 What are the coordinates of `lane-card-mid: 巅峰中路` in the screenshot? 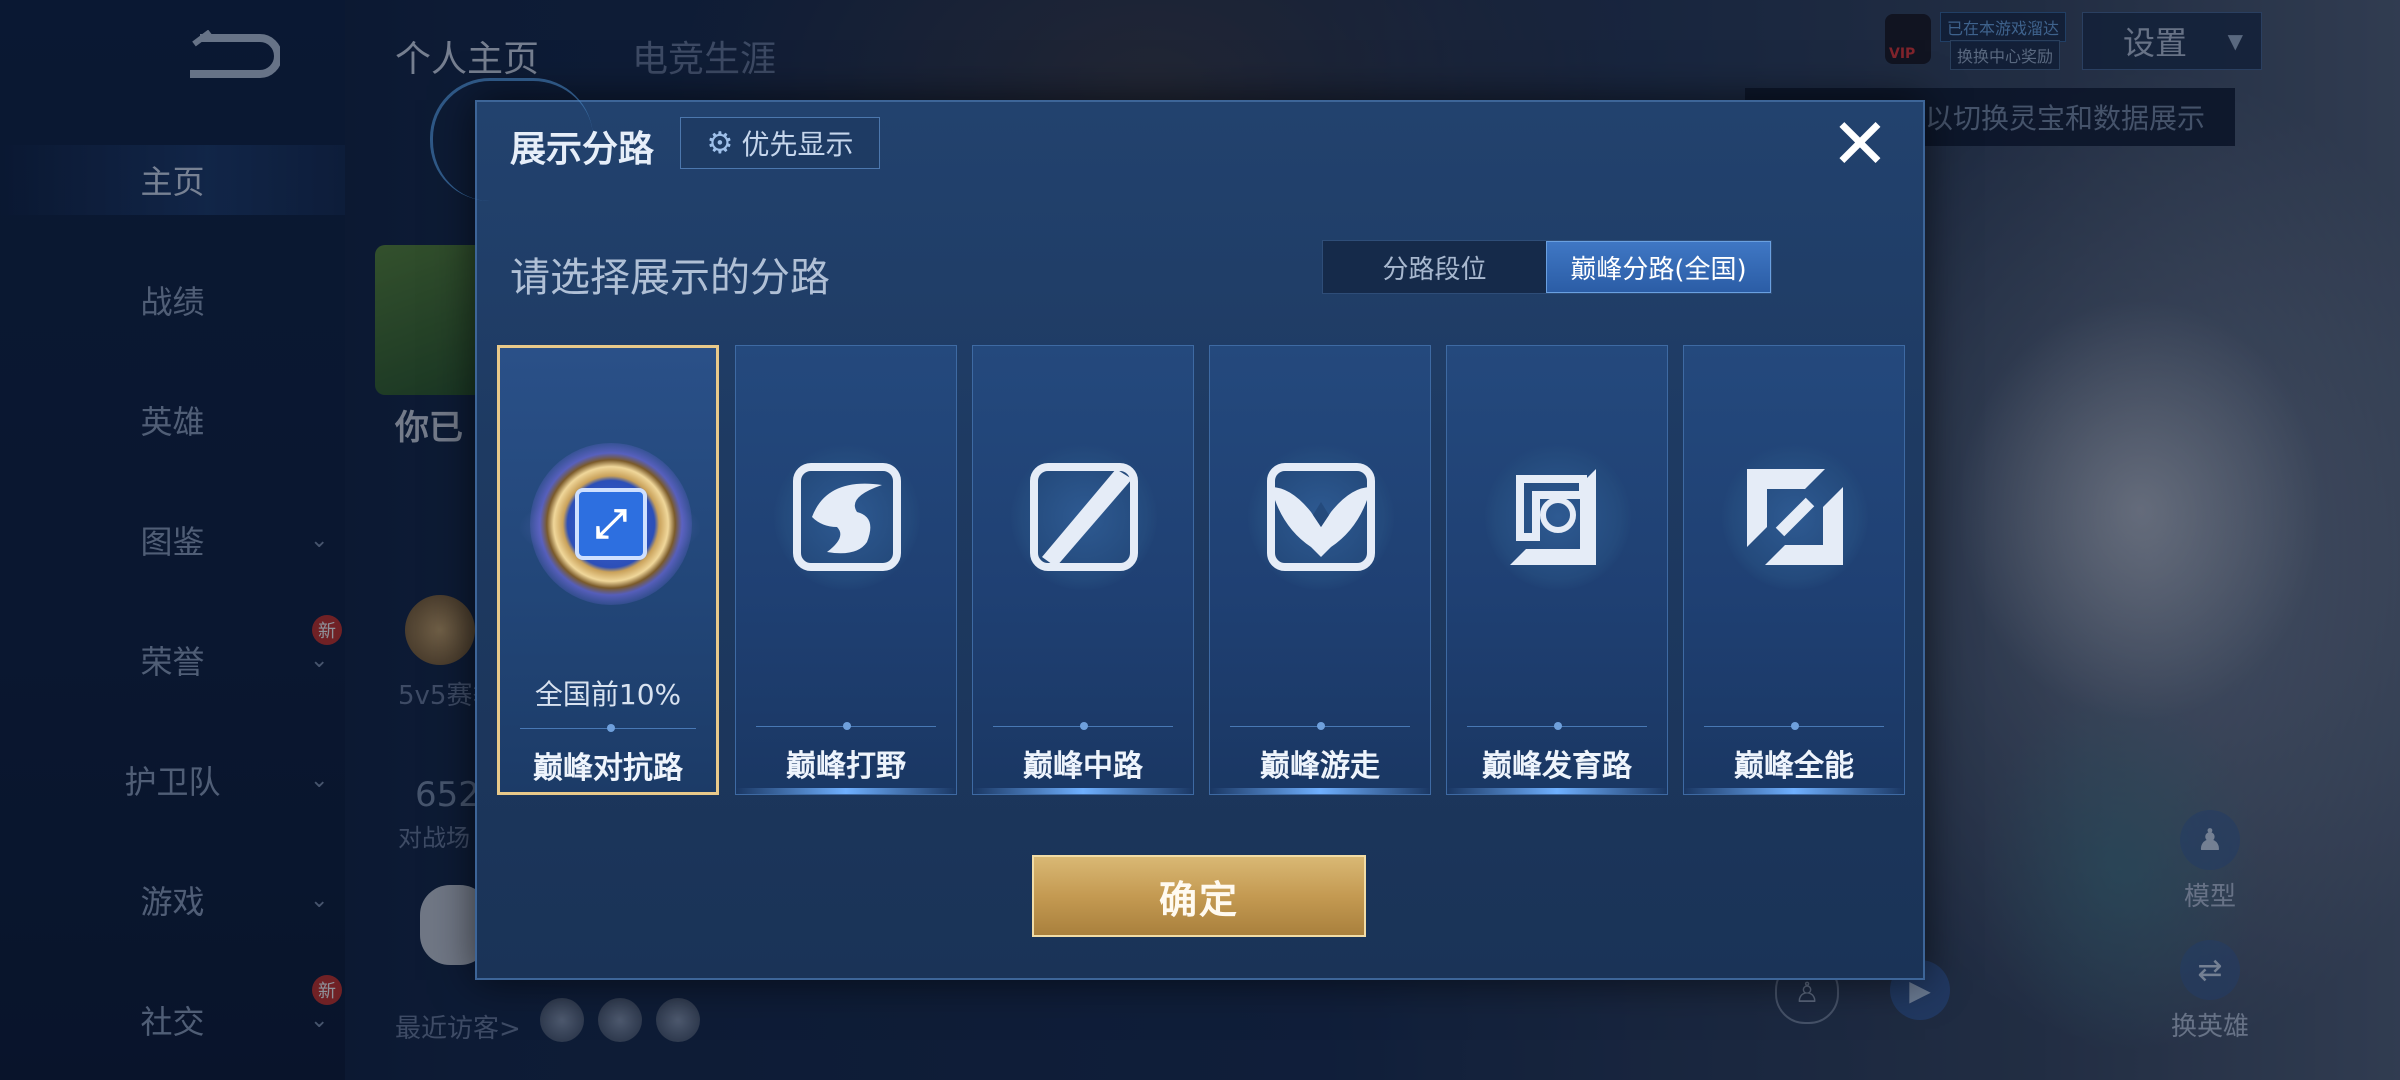 It's located at (1083, 570).